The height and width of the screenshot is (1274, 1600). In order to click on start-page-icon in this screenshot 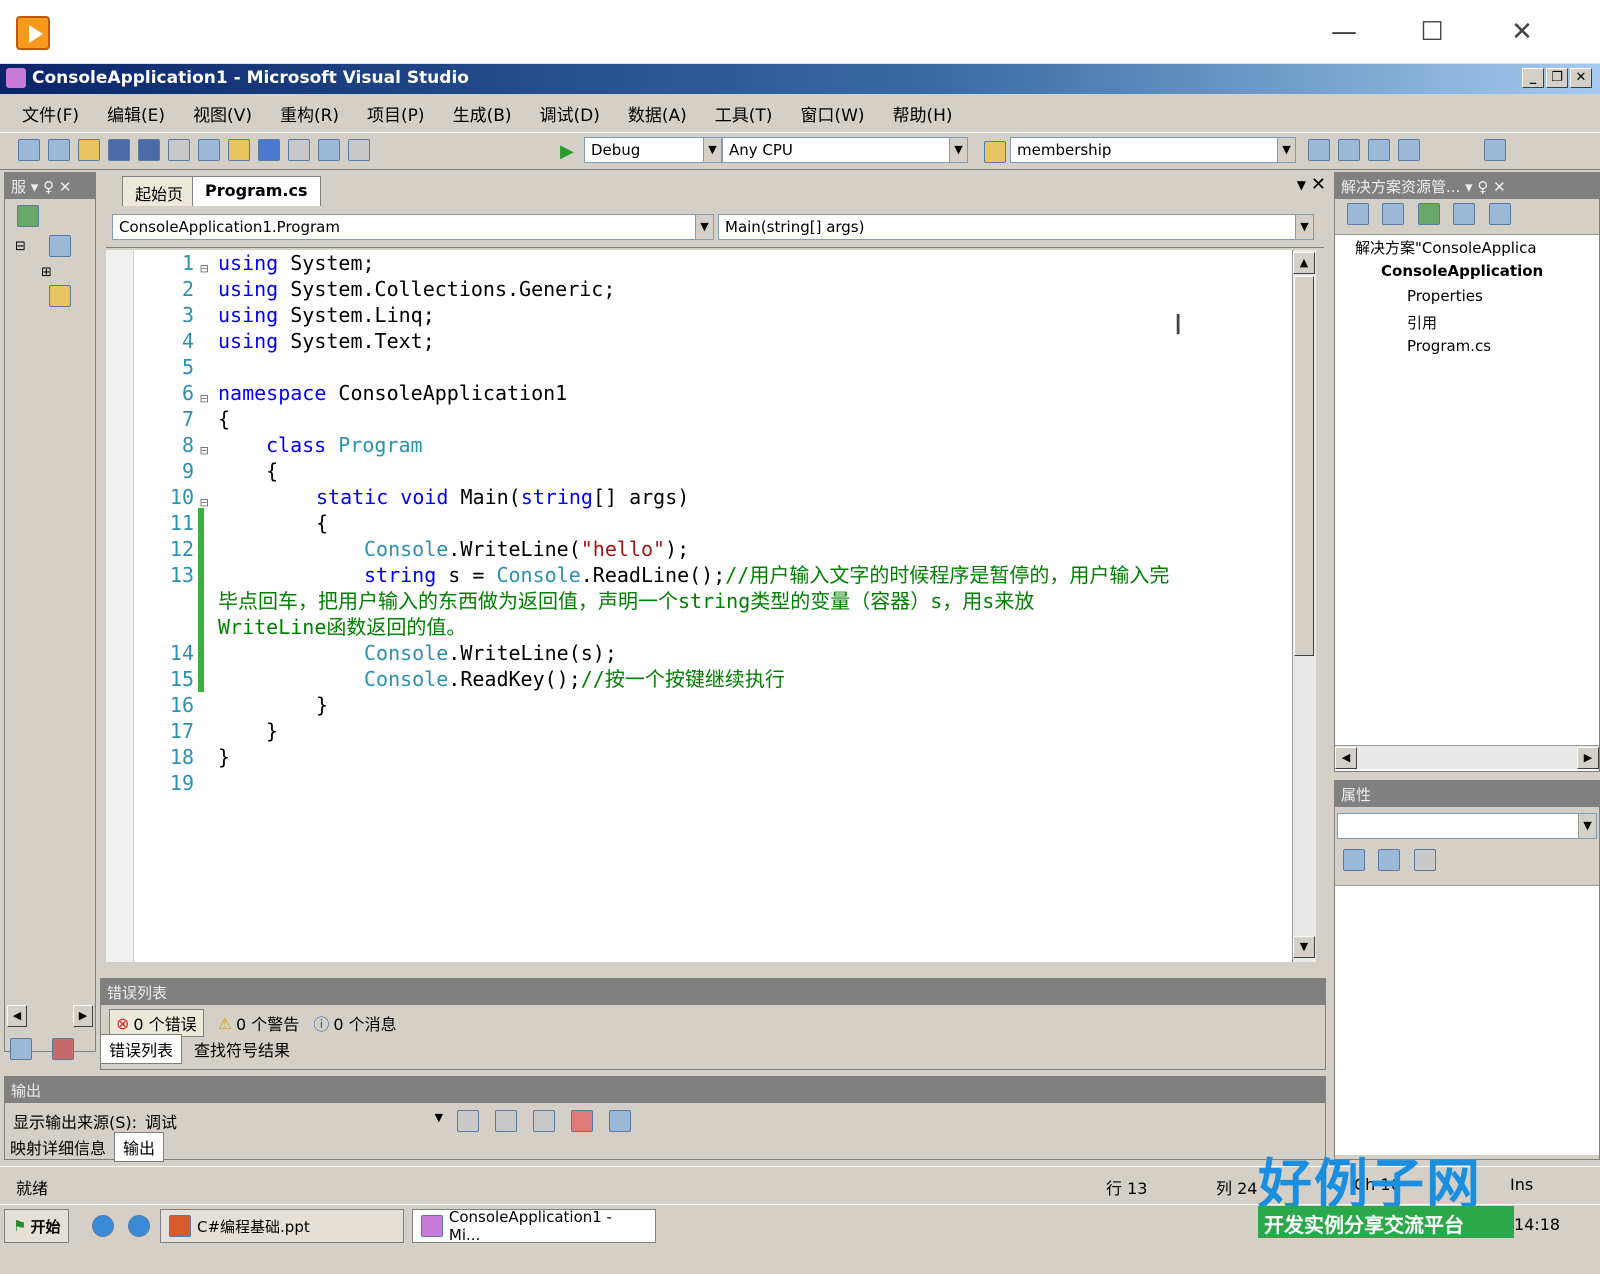, I will do `click(1495, 150)`.